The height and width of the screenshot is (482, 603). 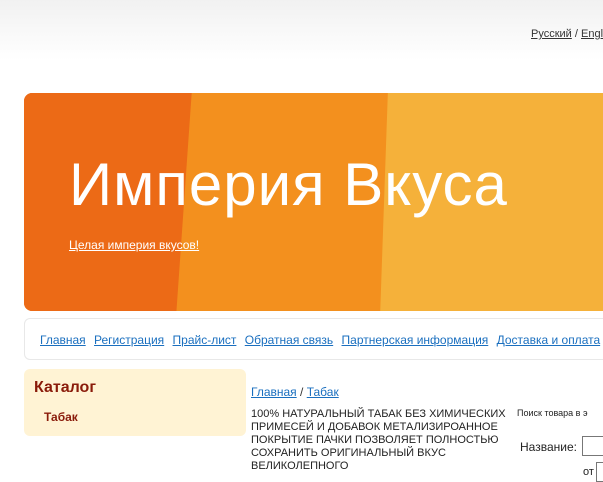 I want to click on catalog-title: Каталог, so click(x=65, y=387).